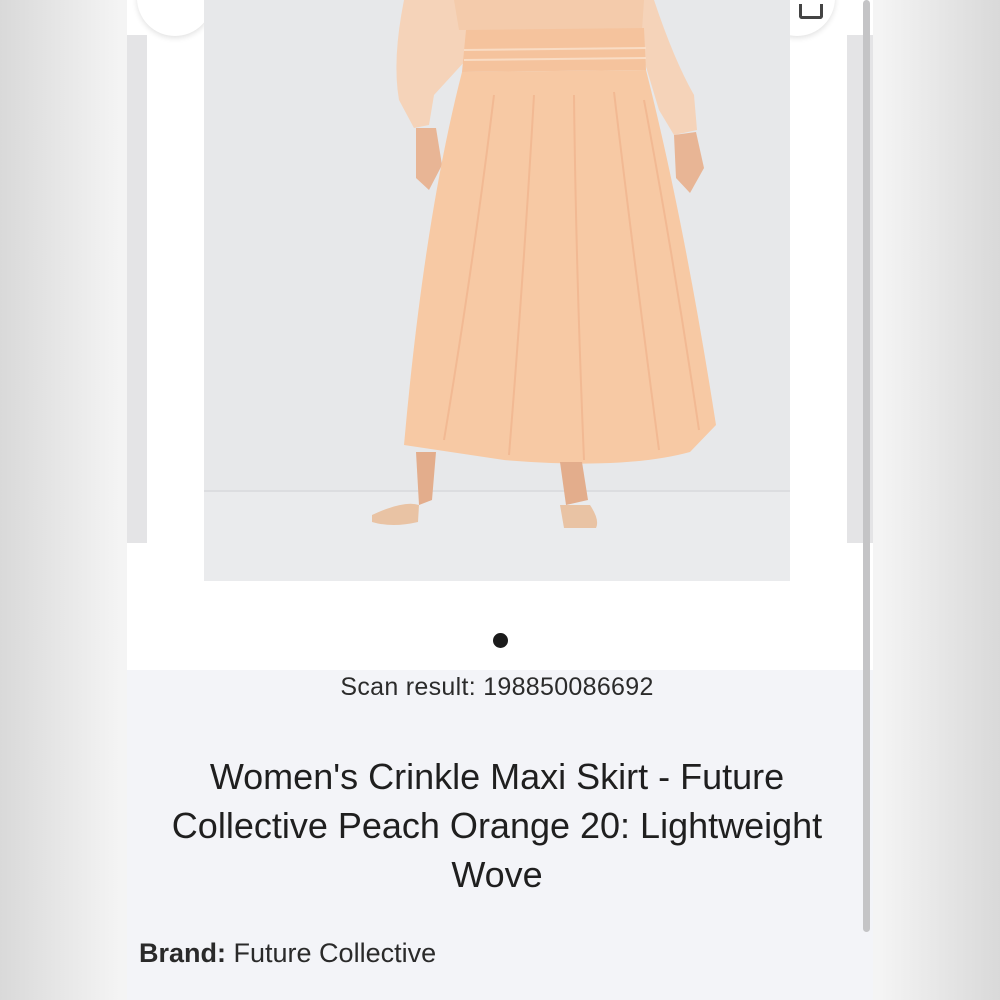 The image size is (1000, 1000). What do you see at coordinates (175, 18) in the screenshot?
I see `favorite-button: ♥` at bounding box center [175, 18].